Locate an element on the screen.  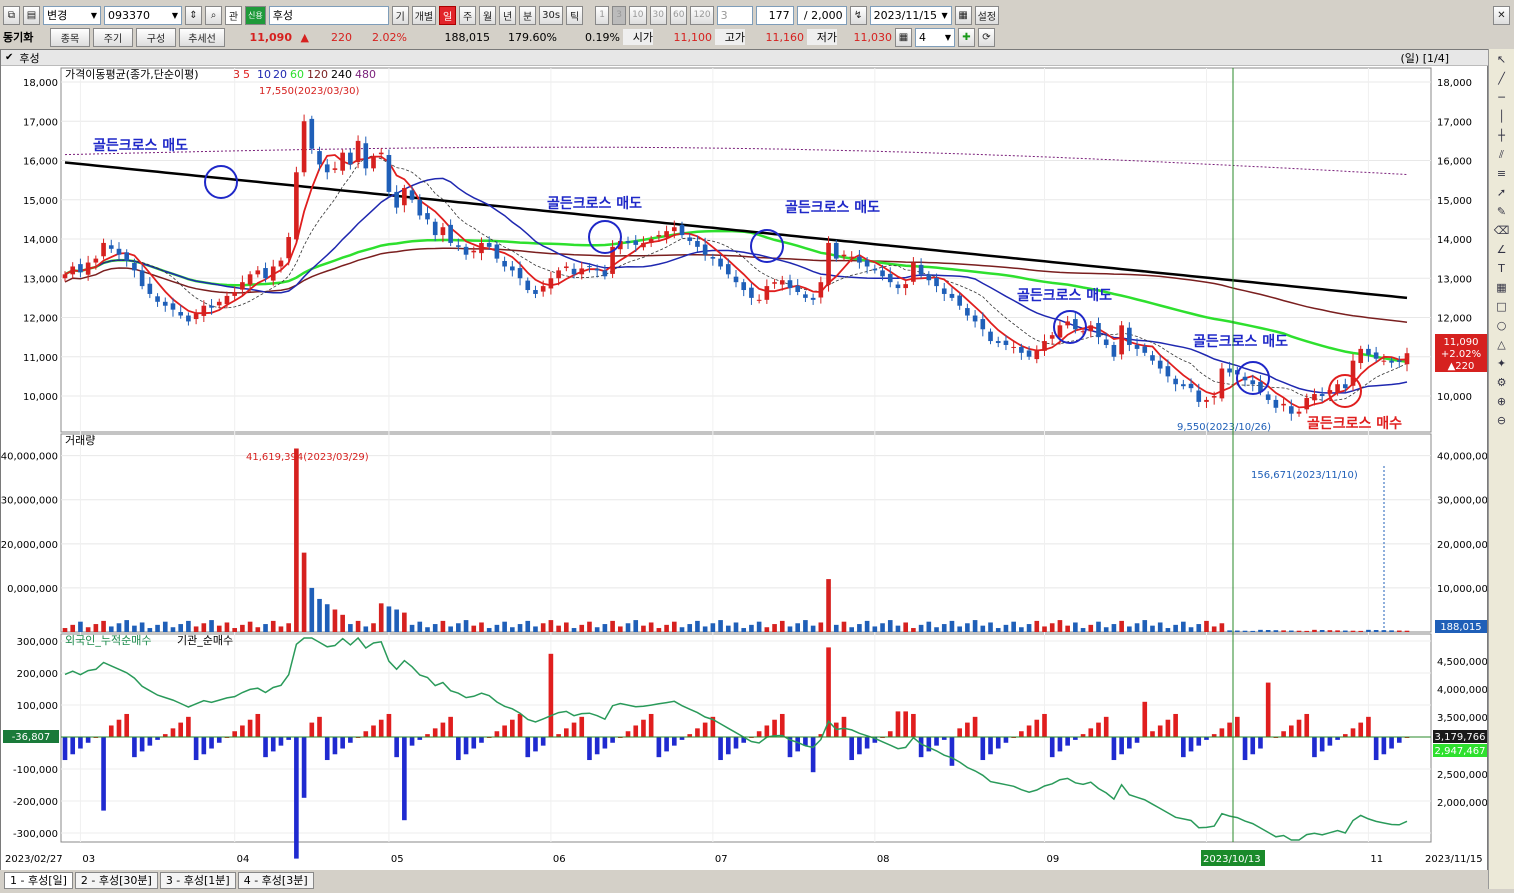
vertical-line-icon: │ is located at coordinates (1502, 117).